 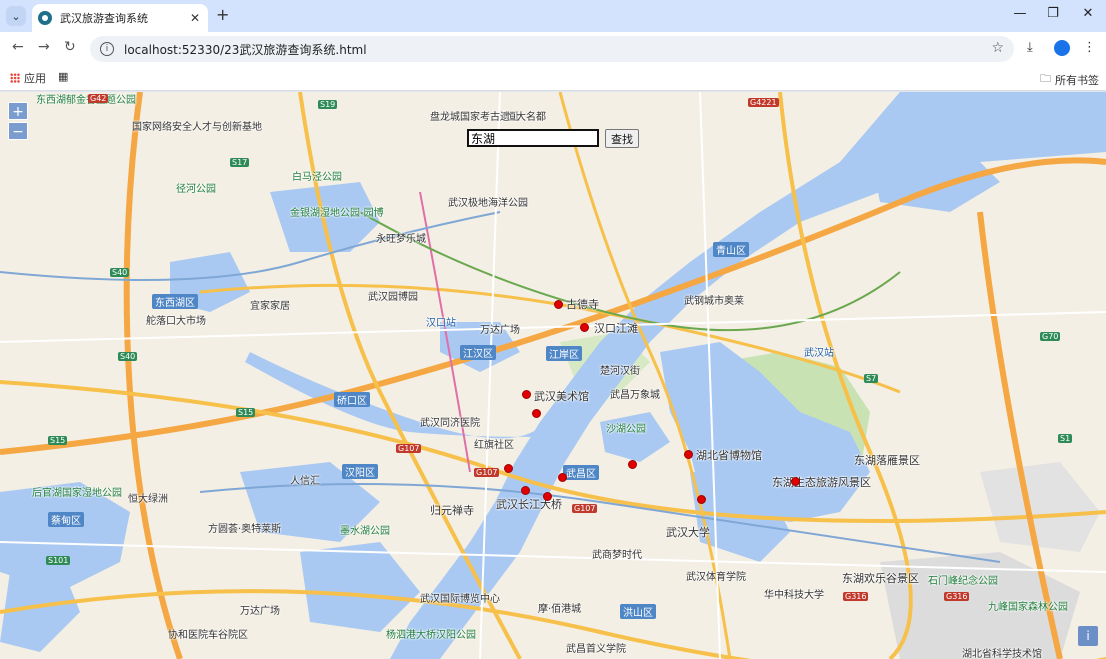 What do you see at coordinates (1088, 13) in the screenshot?
I see `close-window-icon: ✕` at bounding box center [1088, 13].